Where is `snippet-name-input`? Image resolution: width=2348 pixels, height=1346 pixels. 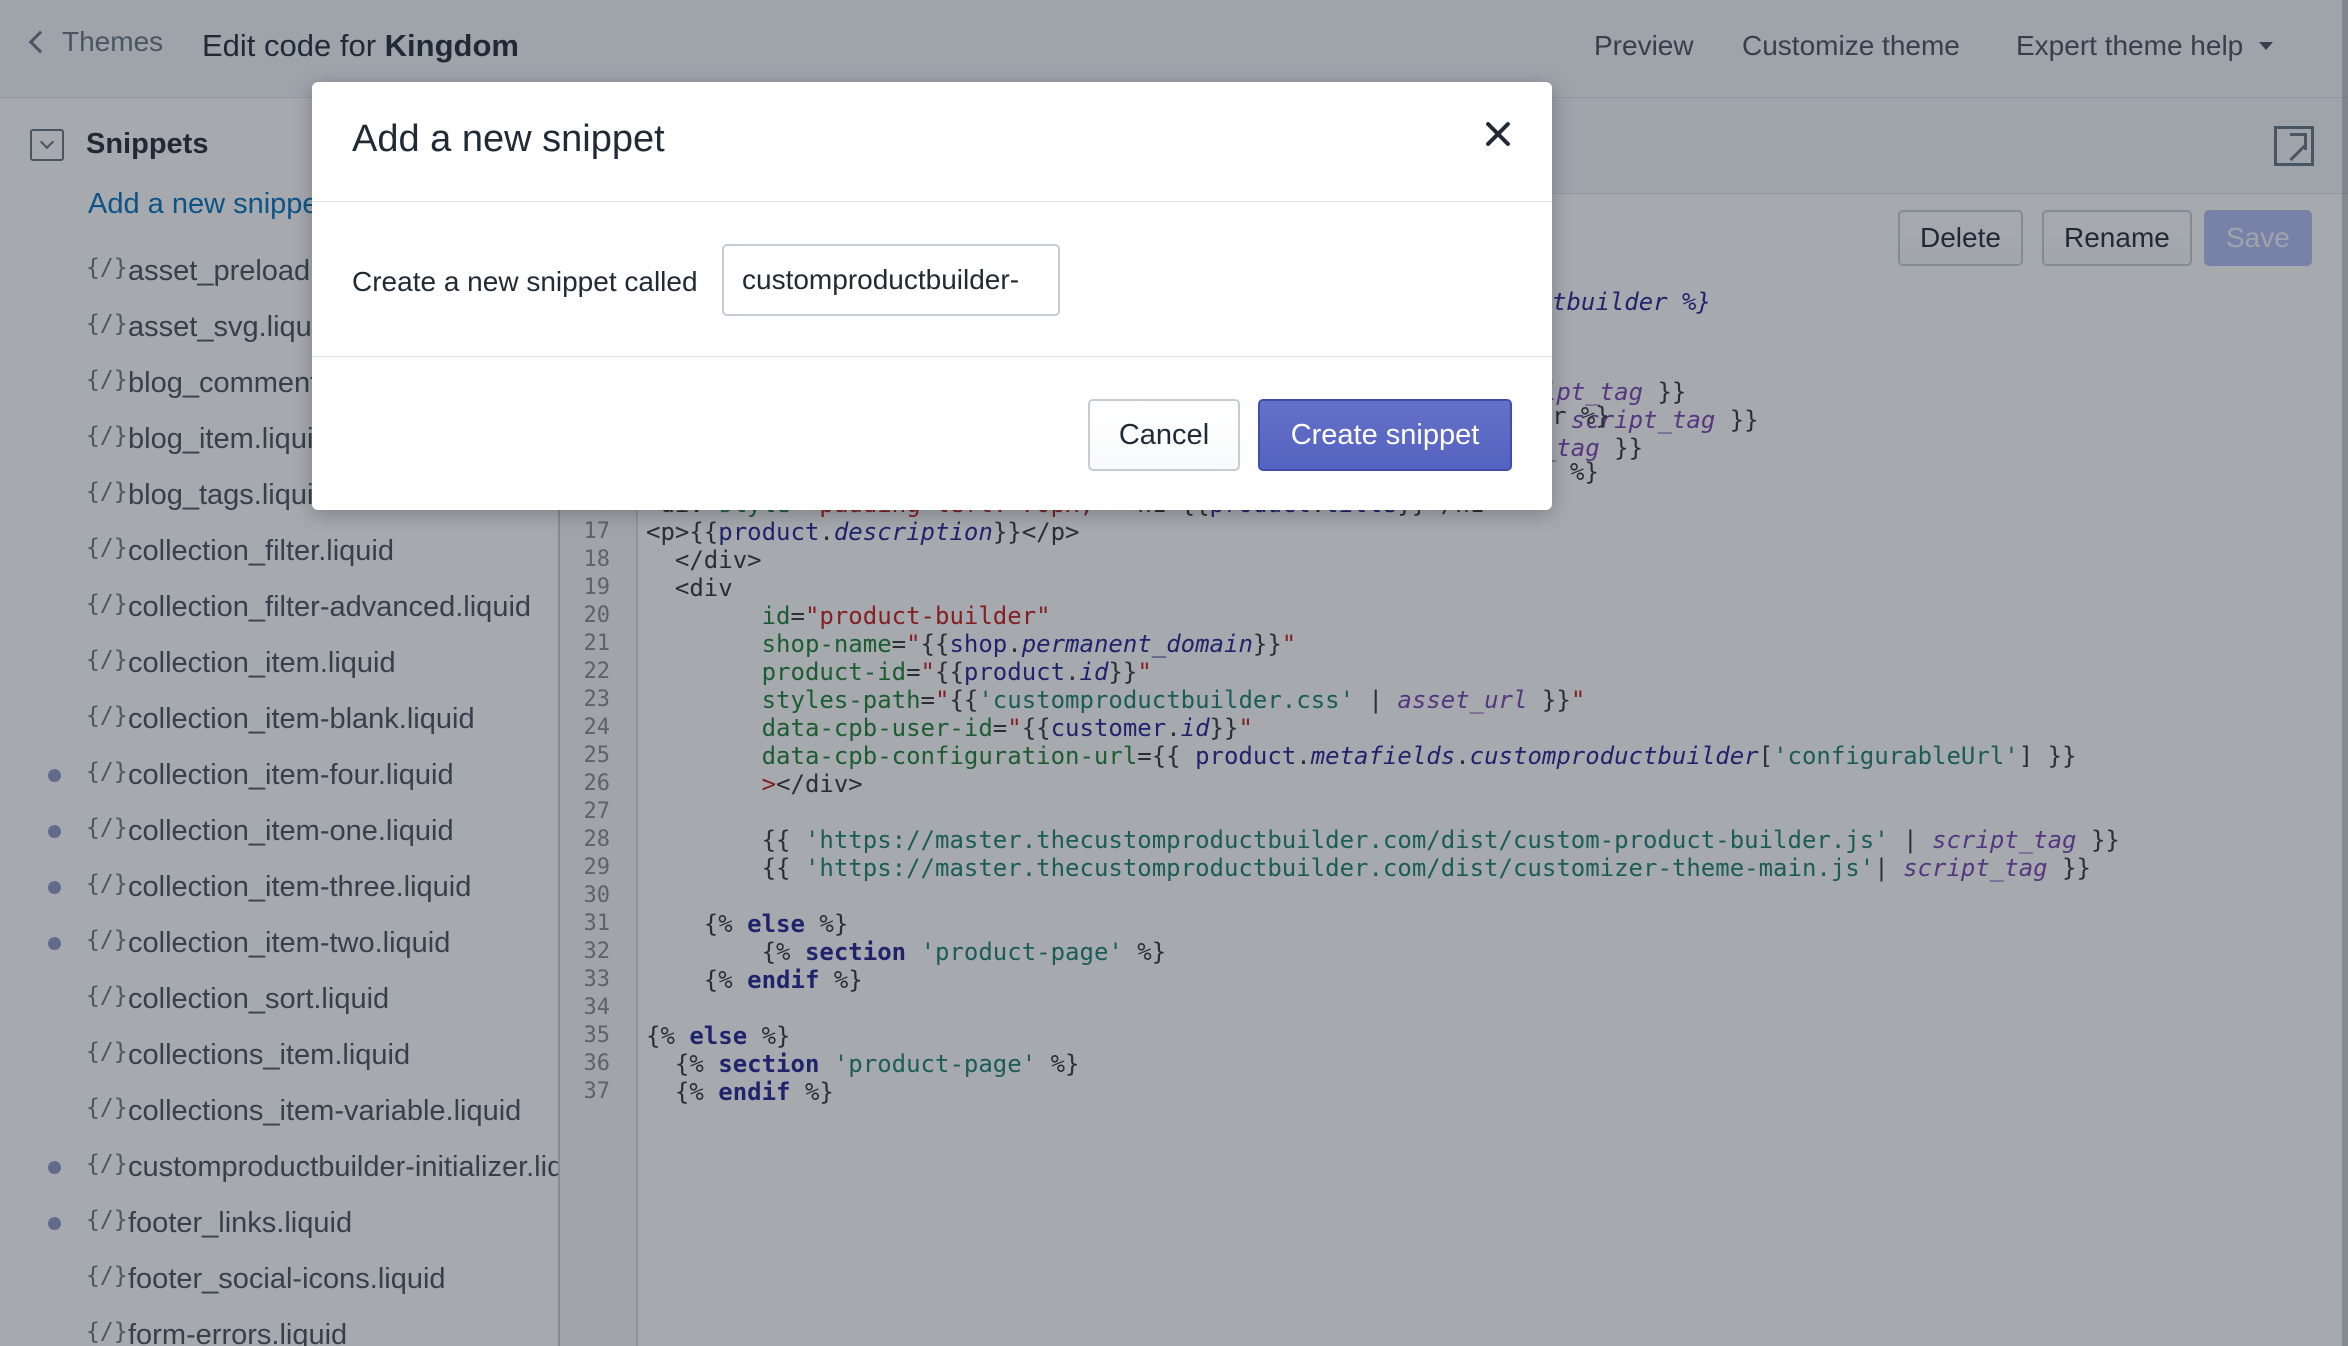
snippet-name-input is located at coordinates (891, 280).